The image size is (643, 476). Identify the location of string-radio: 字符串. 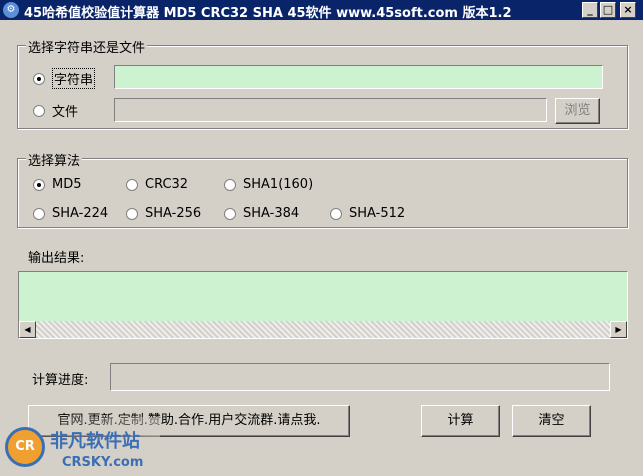
(64, 78).